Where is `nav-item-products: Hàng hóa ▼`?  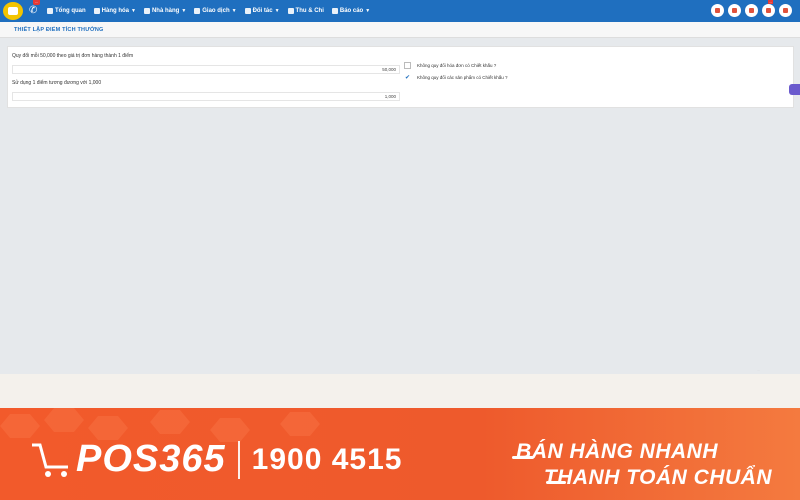 nav-item-products: Hàng hóa ▼ is located at coordinates (114, 11).